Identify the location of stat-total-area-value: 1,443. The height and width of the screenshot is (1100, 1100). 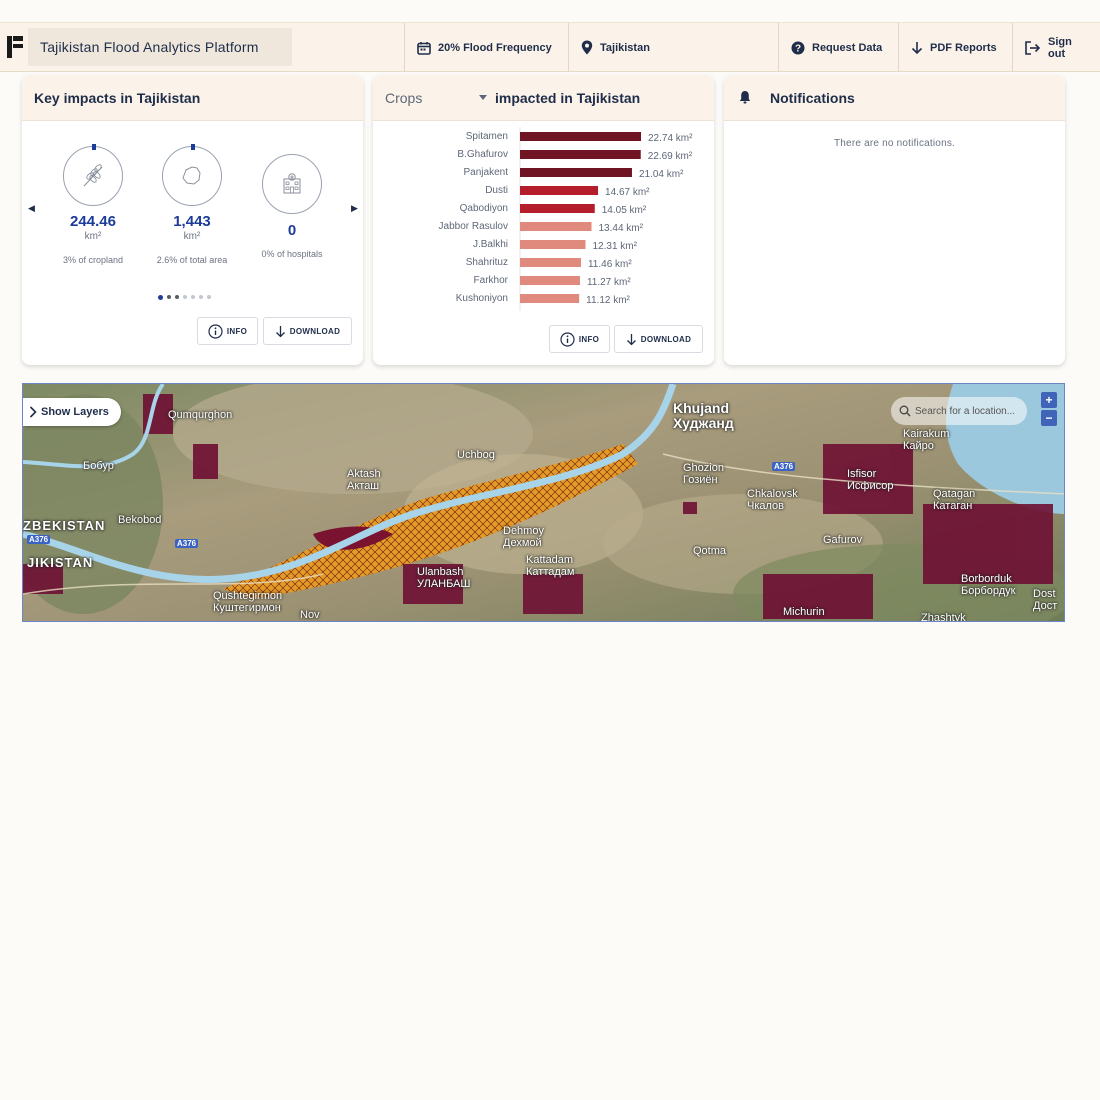
(192, 221).